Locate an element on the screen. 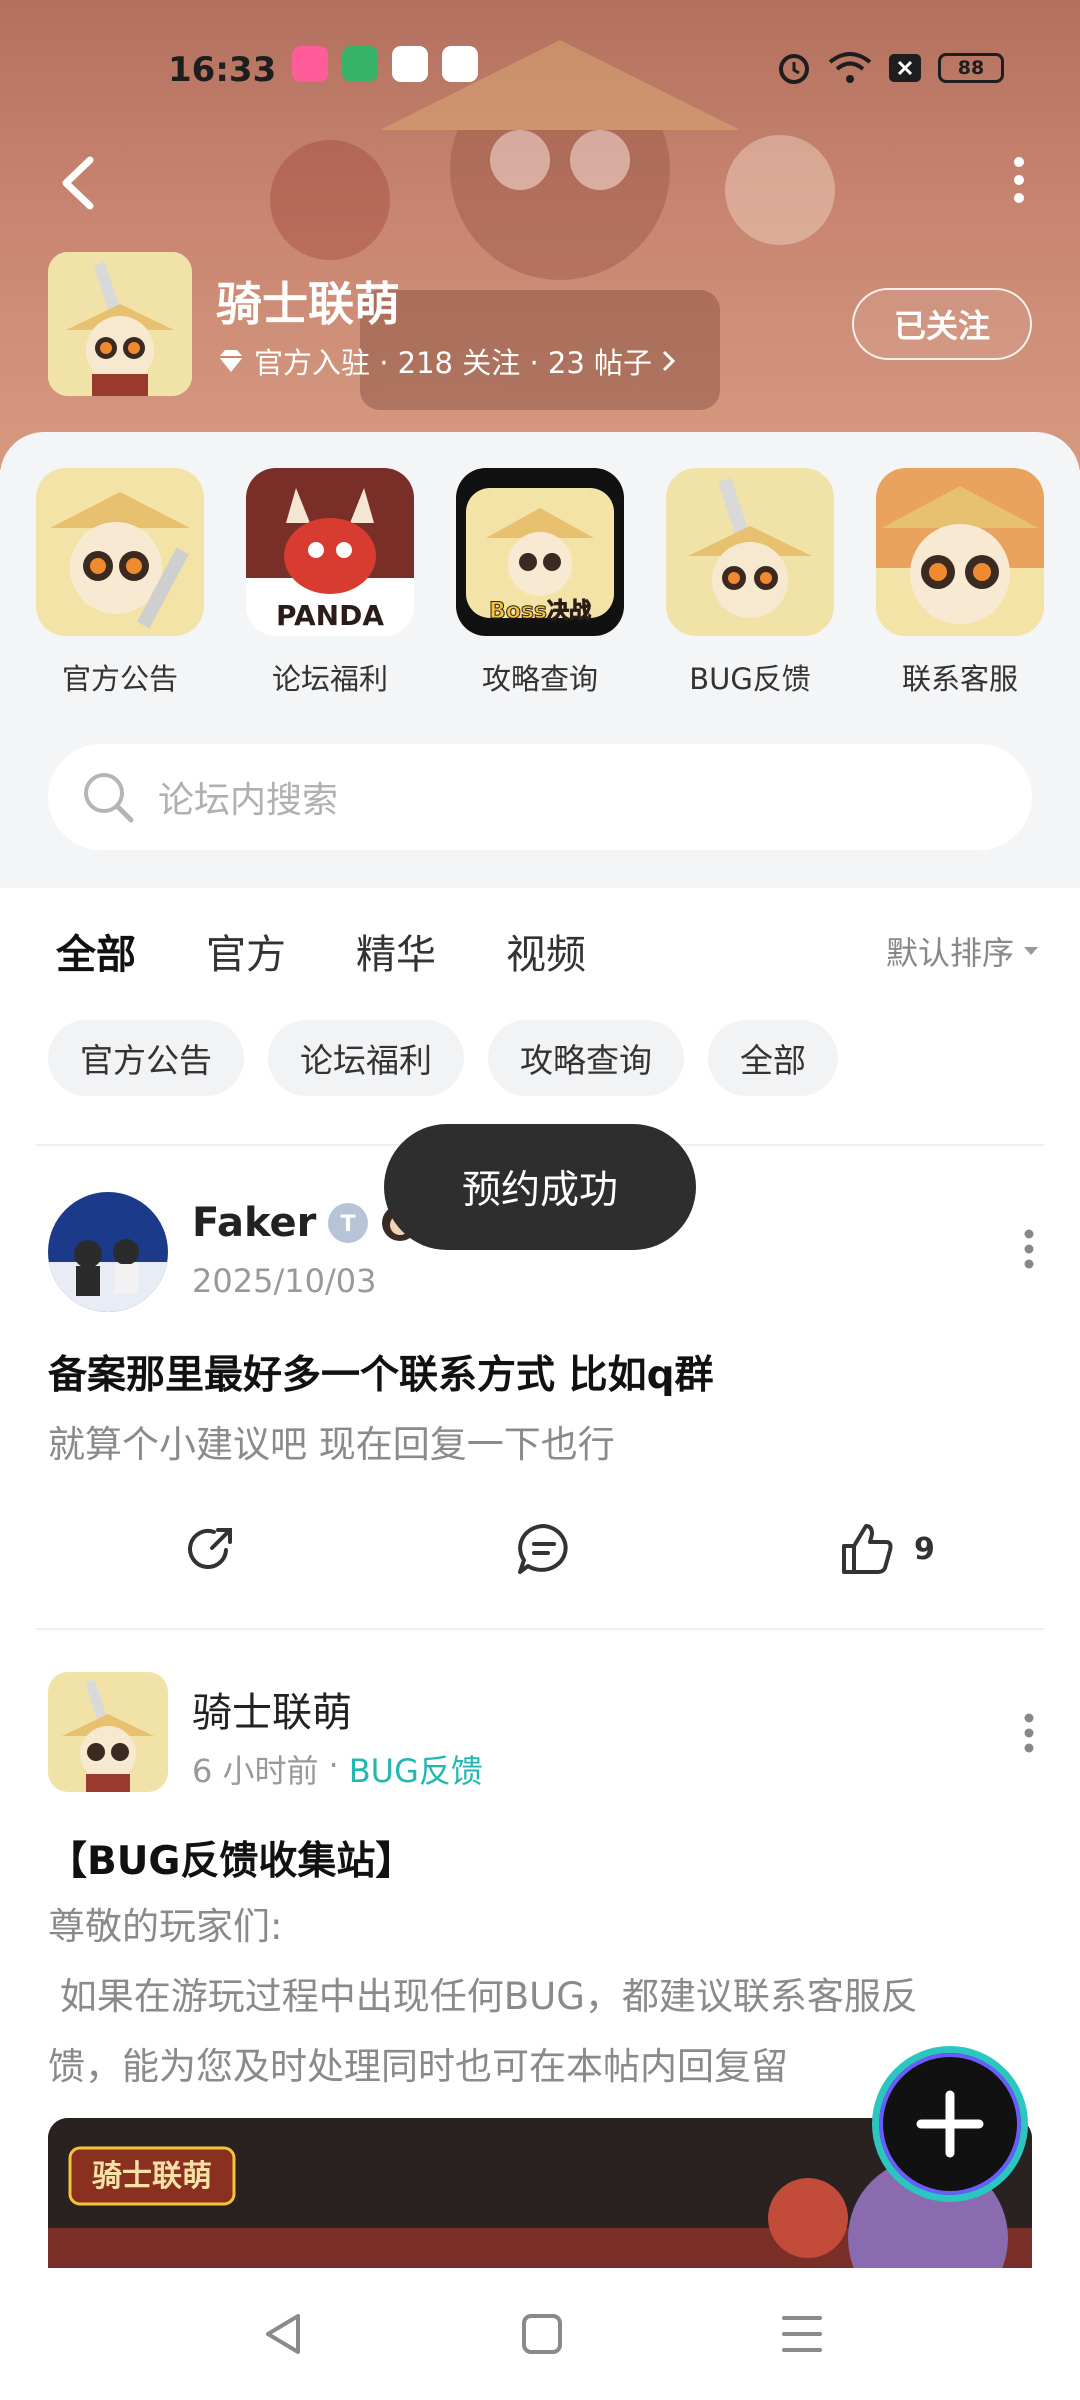  post-actions: 9 is located at coordinates (540, 1560).